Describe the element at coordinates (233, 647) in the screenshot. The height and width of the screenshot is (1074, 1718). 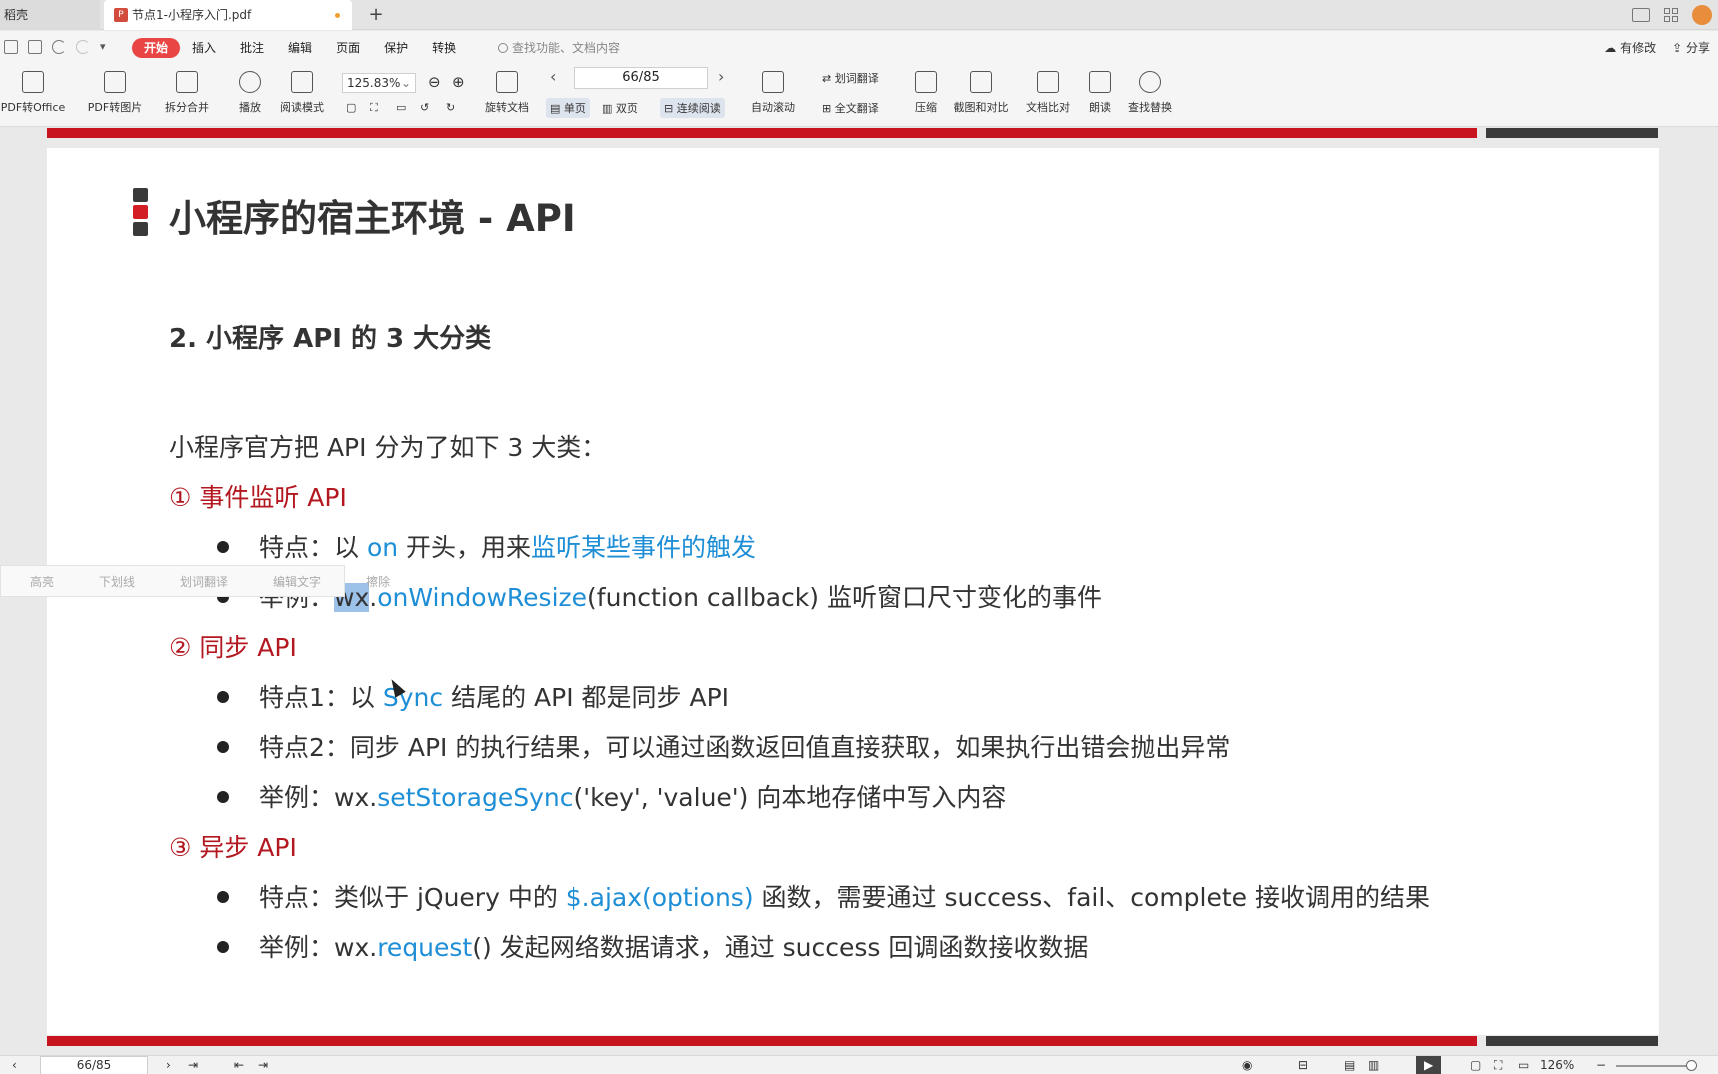
I see `category-sync: ② 同步 API` at that location.